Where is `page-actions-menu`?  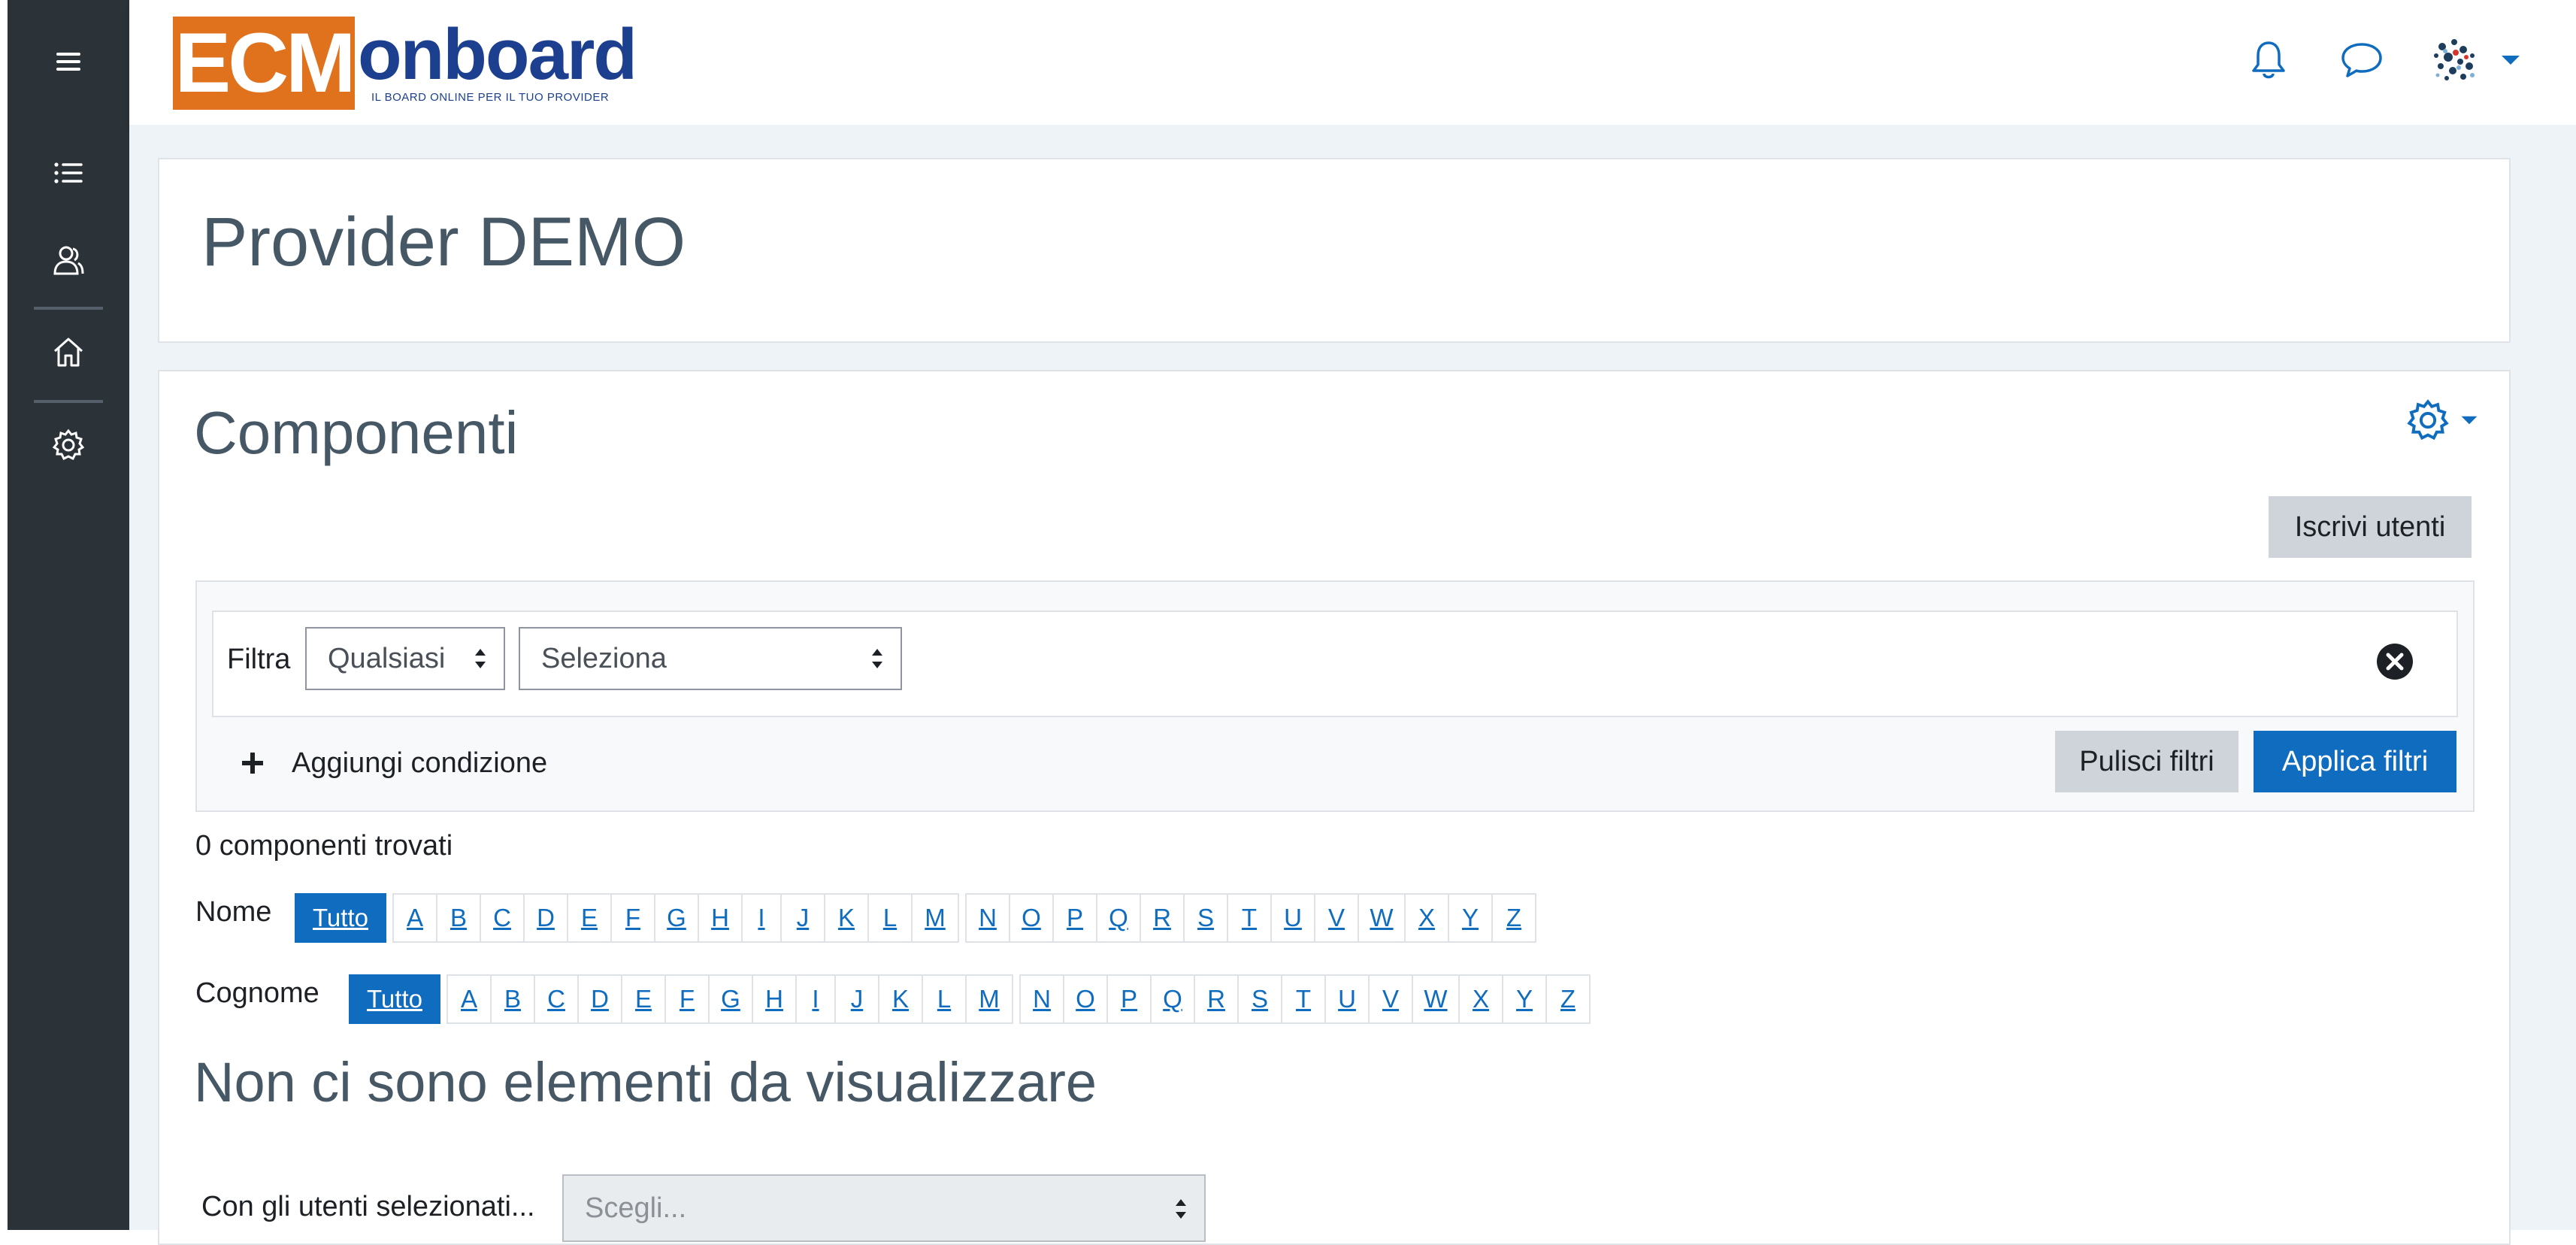 page-actions-menu is located at coordinates (2446, 420).